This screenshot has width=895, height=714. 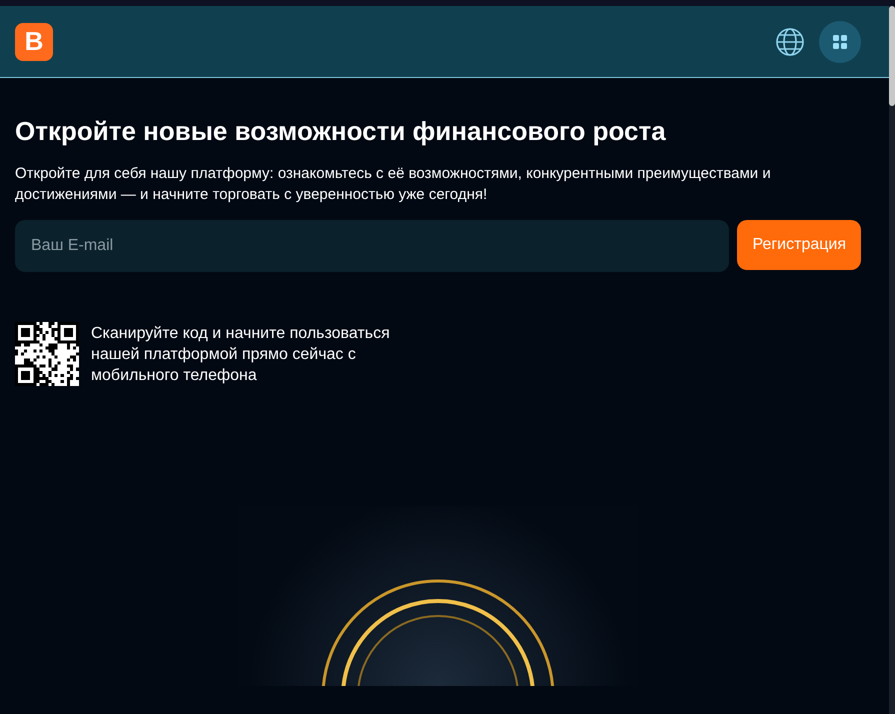 What do you see at coordinates (393, 184) in the screenshot?
I see `hero-subtitle: Откройте для себя нашу платформу: ознакомьтесь с её возможностями, конкурентными преимуществами и достижениями — и начните торговать с уверенностью уже сегодня!` at bounding box center [393, 184].